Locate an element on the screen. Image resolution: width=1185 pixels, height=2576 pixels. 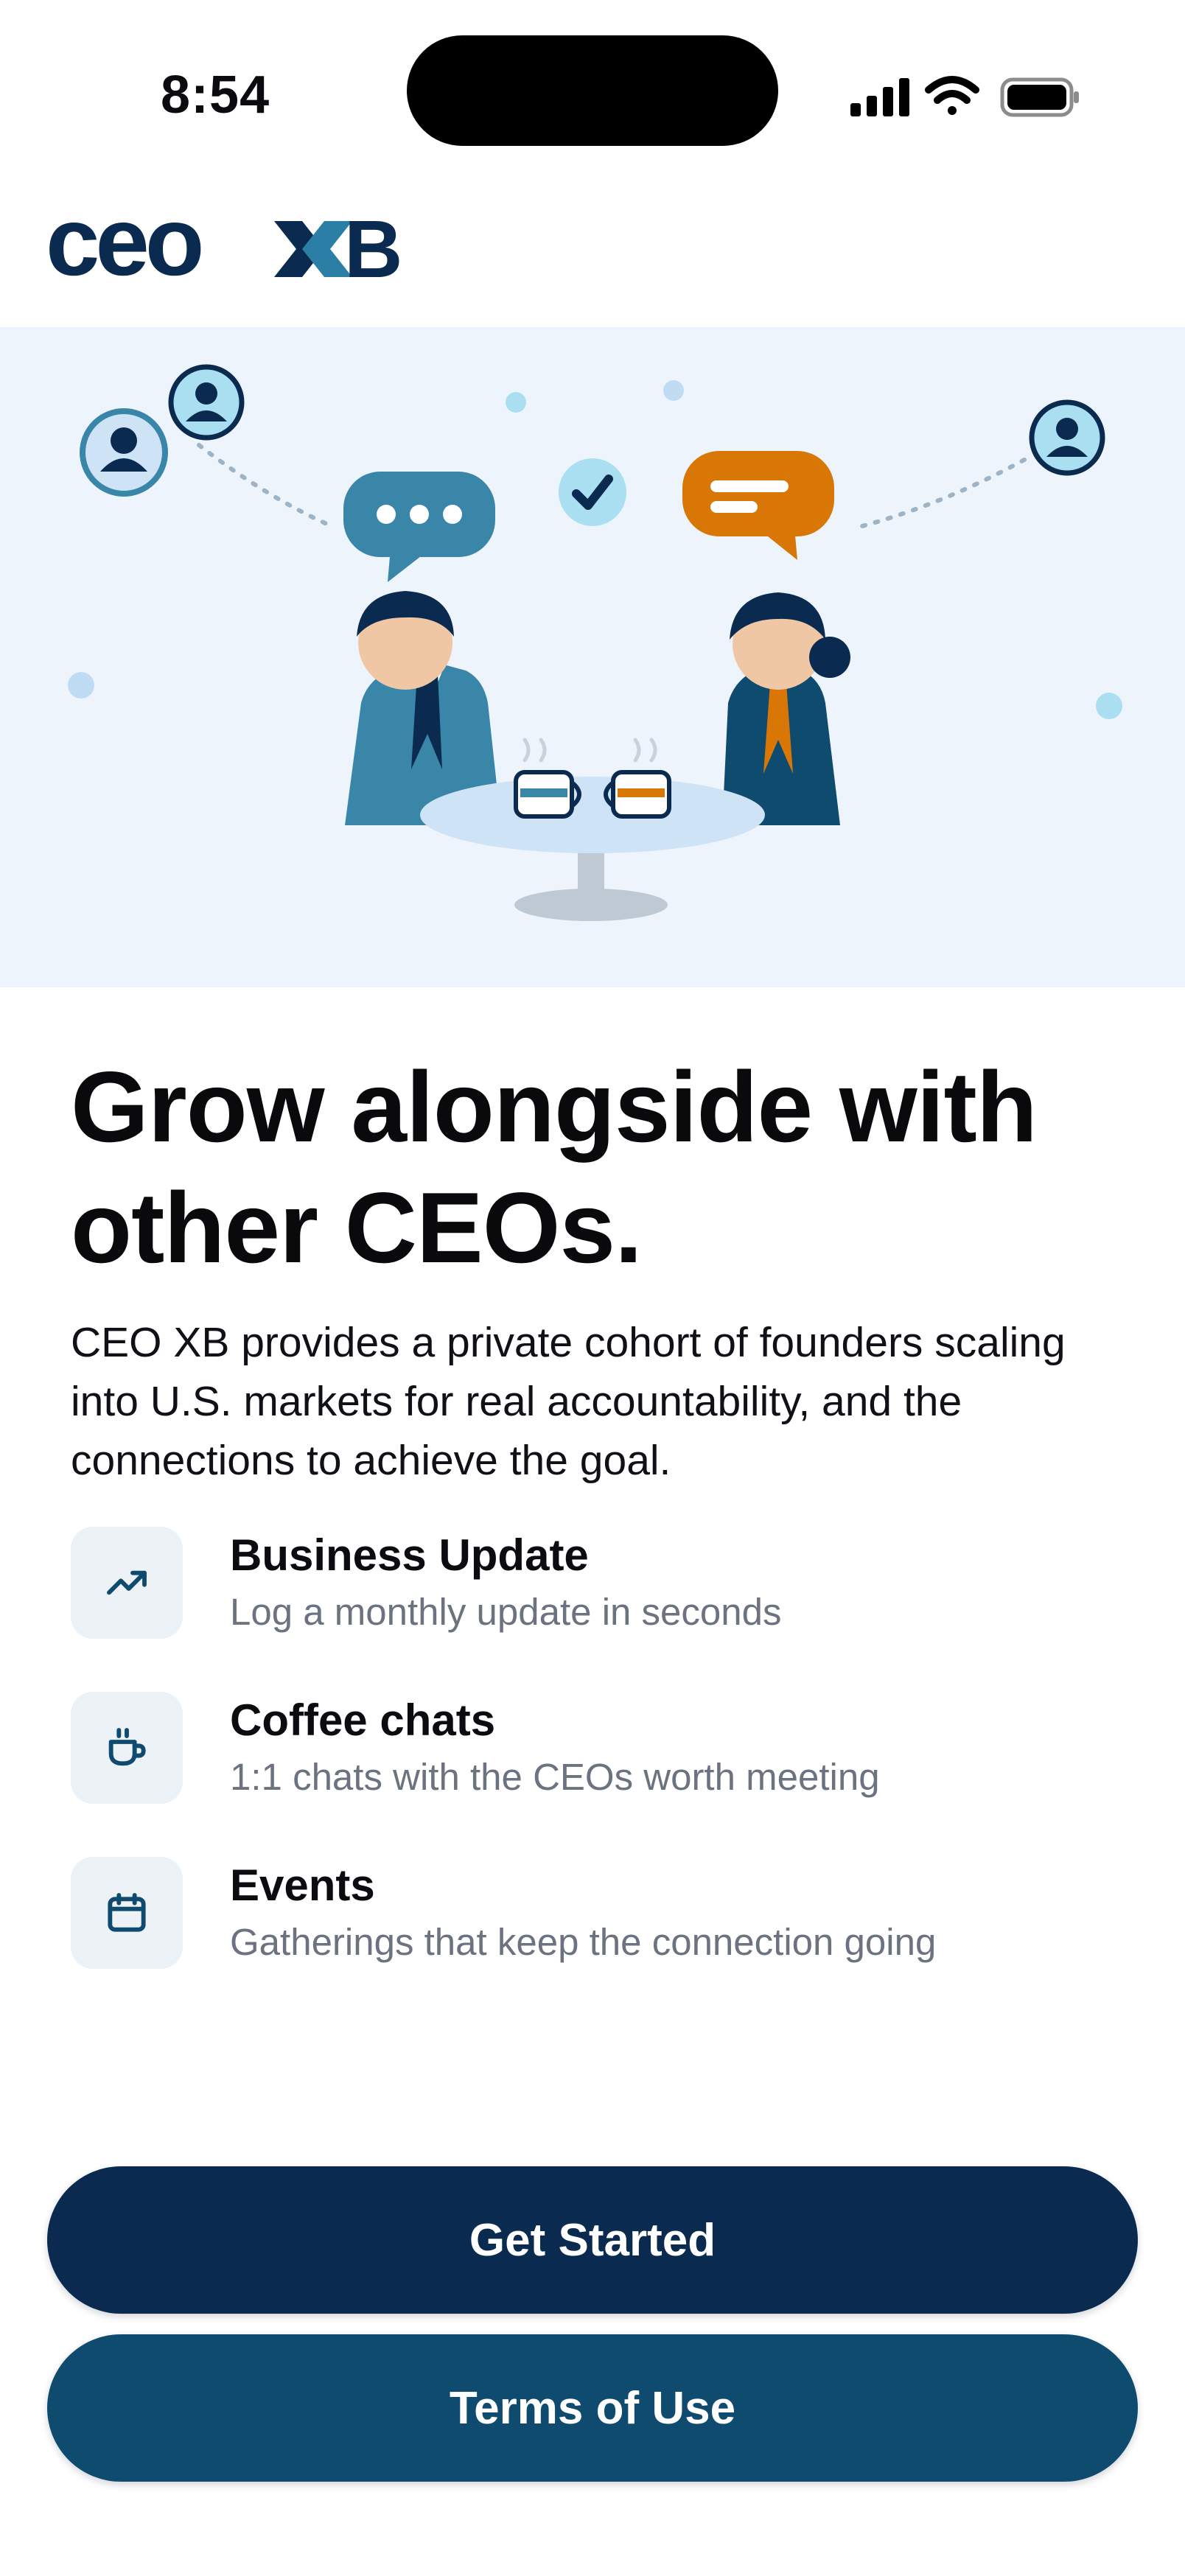
app-header: ceo B is located at coordinates (592, 252).